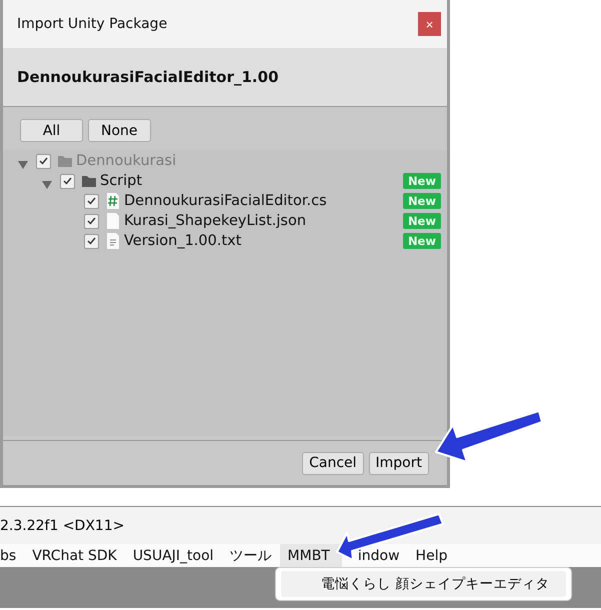 The width and height of the screenshot is (601, 610). What do you see at coordinates (173, 555) in the screenshot?
I see `menu-item: USUAJI_tool` at bounding box center [173, 555].